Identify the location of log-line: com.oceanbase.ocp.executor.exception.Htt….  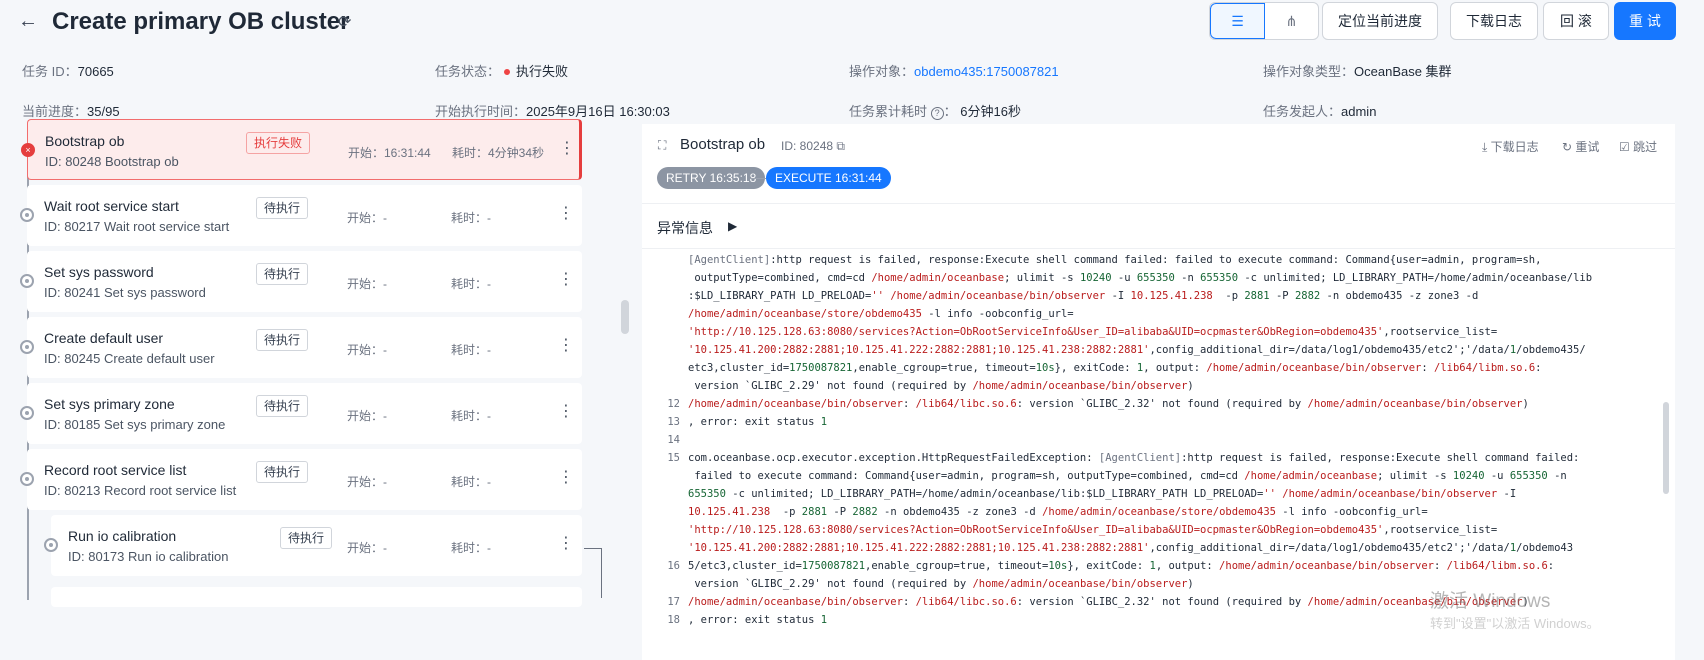
(1134, 458).